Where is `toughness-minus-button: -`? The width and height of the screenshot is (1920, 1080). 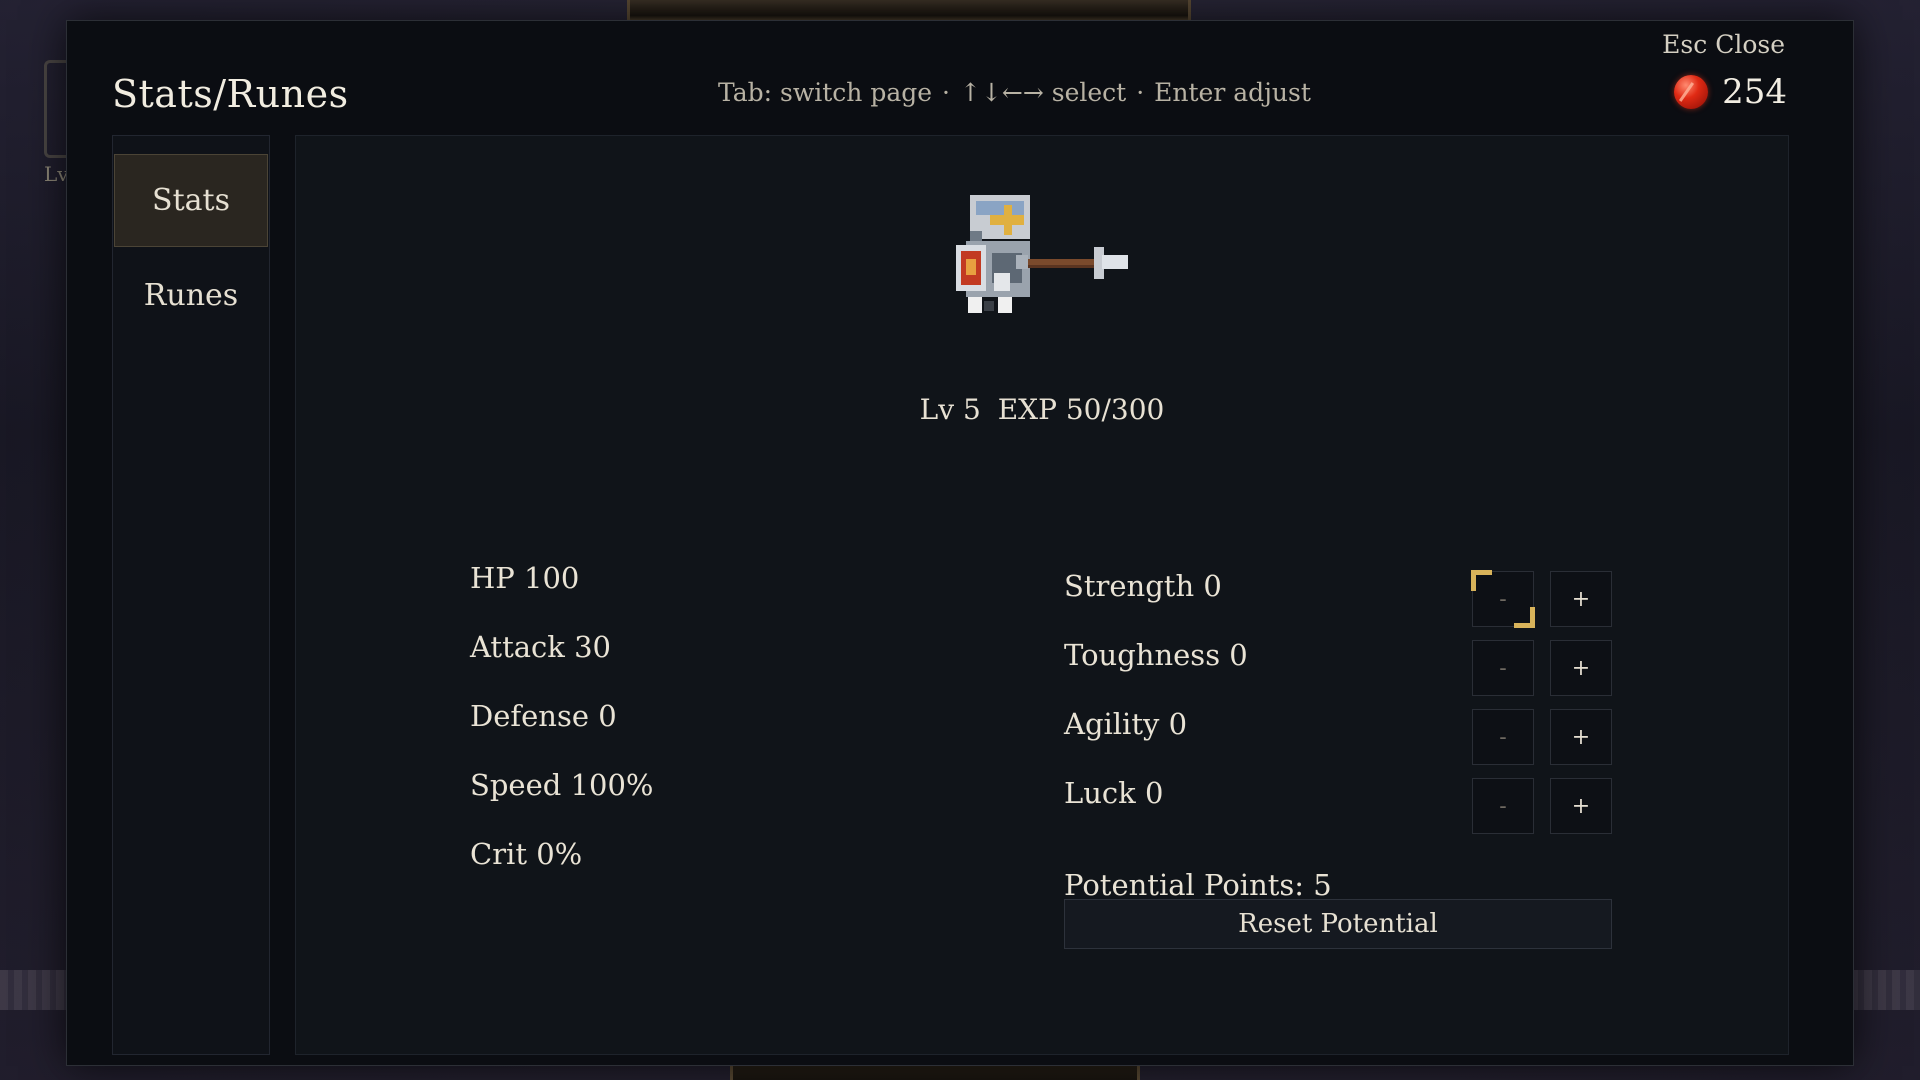 toughness-minus-button: - is located at coordinates (1503, 668).